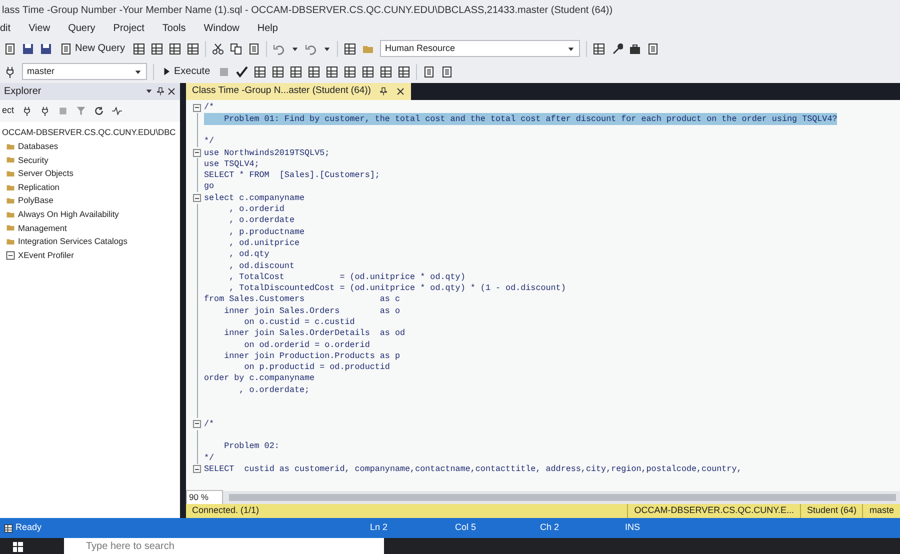 The width and height of the screenshot is (900, 554). I want to click on search-field: Type here to search, so click(224, 546).